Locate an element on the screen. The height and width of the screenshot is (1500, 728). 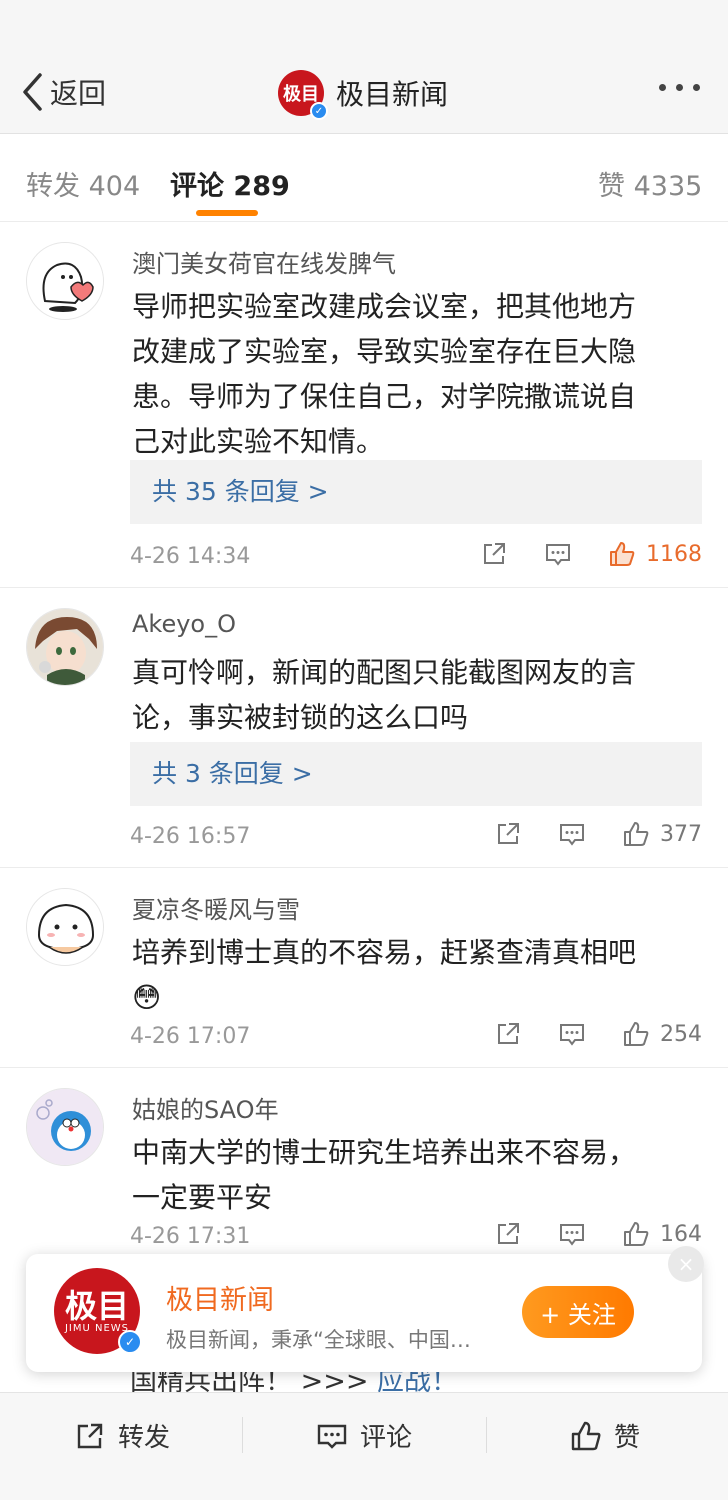
comment-author: 澳门美女荷官在线发脾气 is located at coordinates (264, 261).